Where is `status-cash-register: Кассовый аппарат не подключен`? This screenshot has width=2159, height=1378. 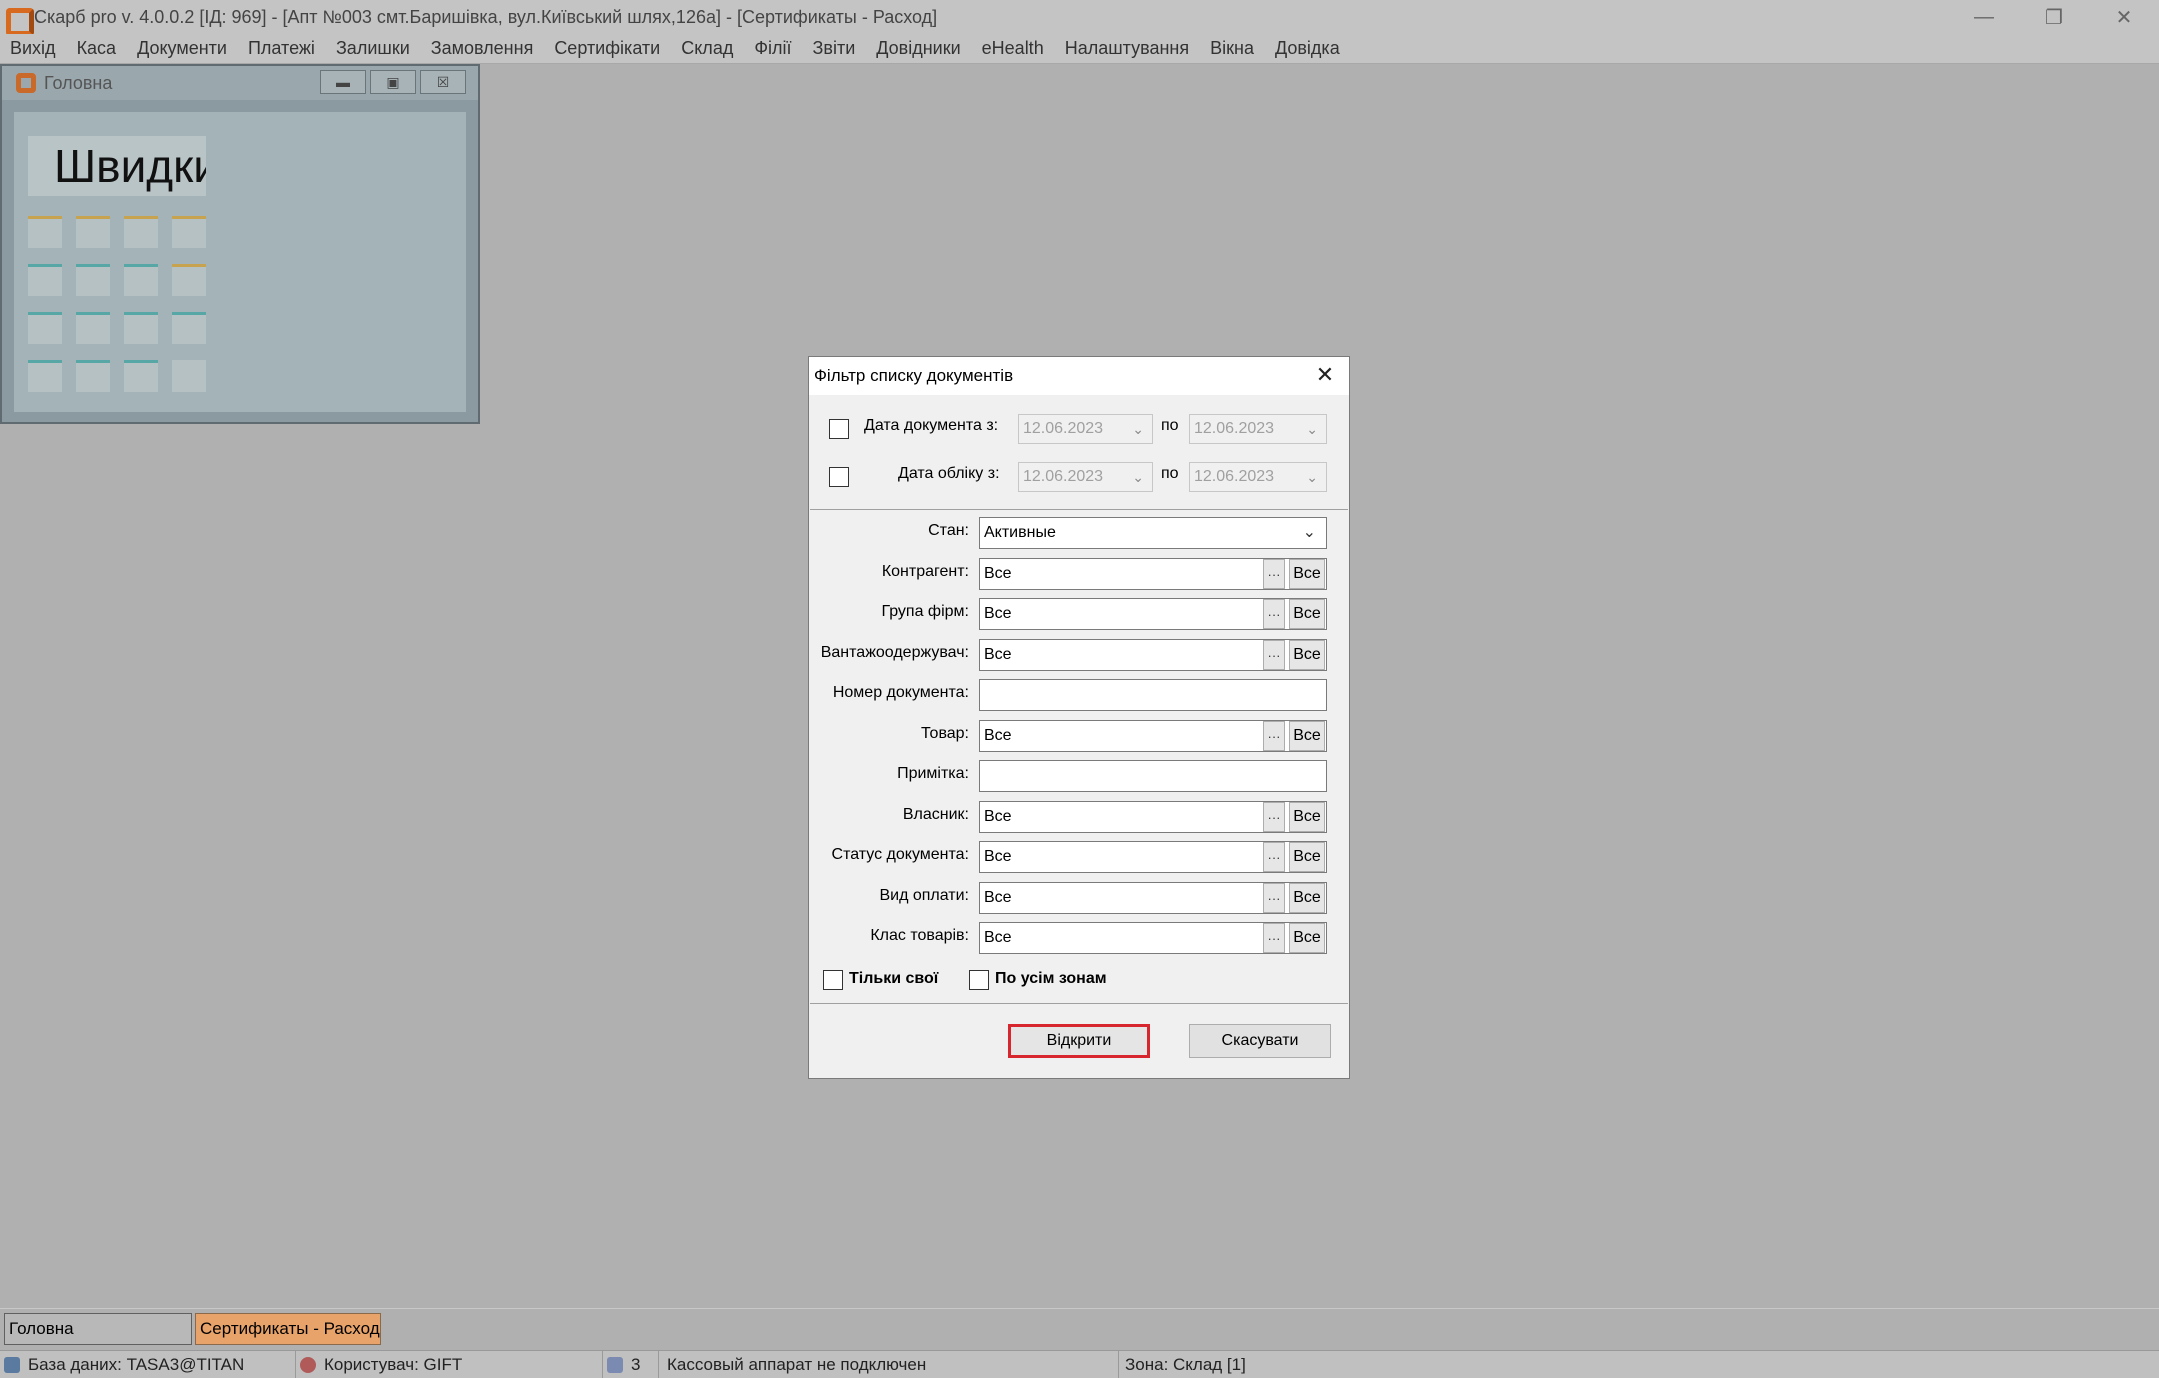 status-cash-register: Кассовый аппарат не подключен is located at coordinates (889, 1364).